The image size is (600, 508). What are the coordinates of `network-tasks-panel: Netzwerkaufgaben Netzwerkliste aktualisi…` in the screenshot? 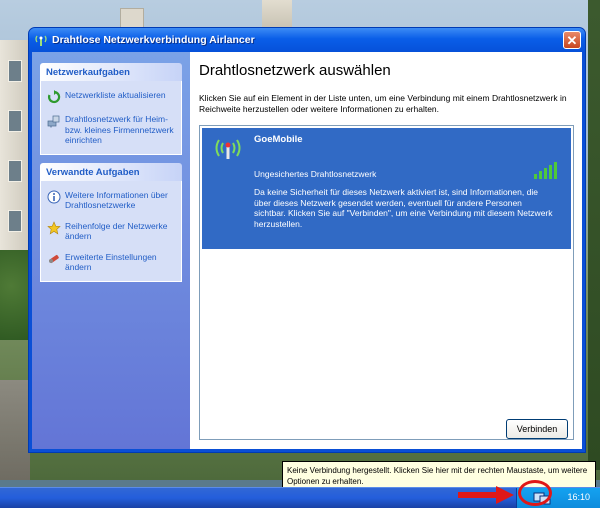 It's located at (111, 109).